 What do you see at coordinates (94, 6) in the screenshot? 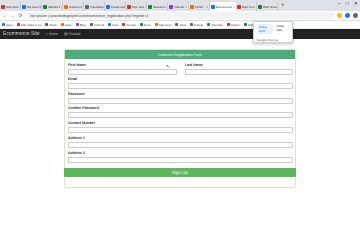
I see `browser-tab: Tutorialspt×` at bounding box center [94, 6].